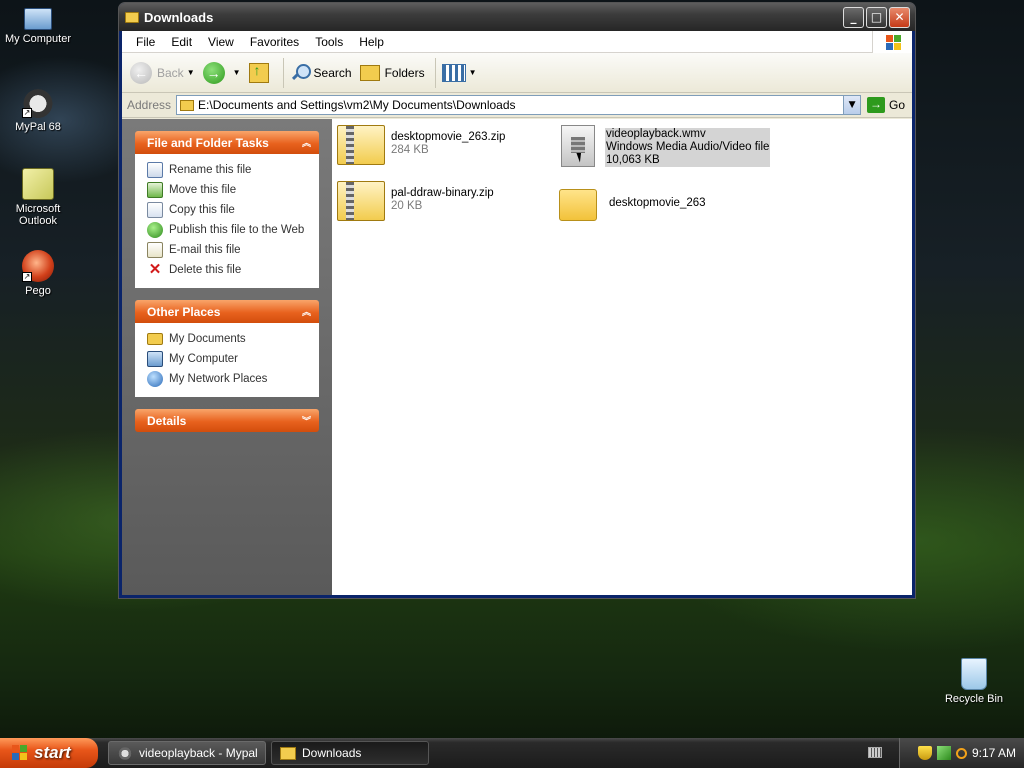 Image resolution: width=1024 pixels, height=768 pixels. I want to click on place-label: My Documents, so click(207, 339).